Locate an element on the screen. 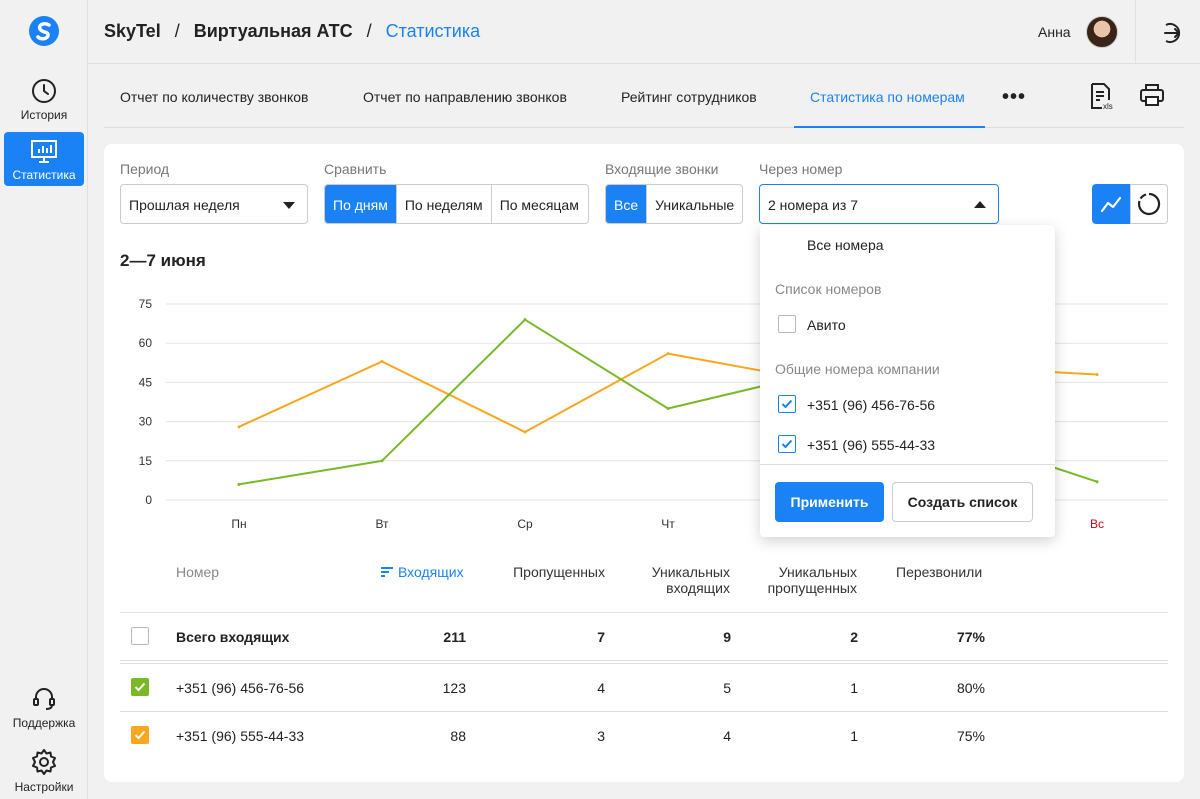  incoming-segmented: Все Уникальные is located at coordinates (674, 204).